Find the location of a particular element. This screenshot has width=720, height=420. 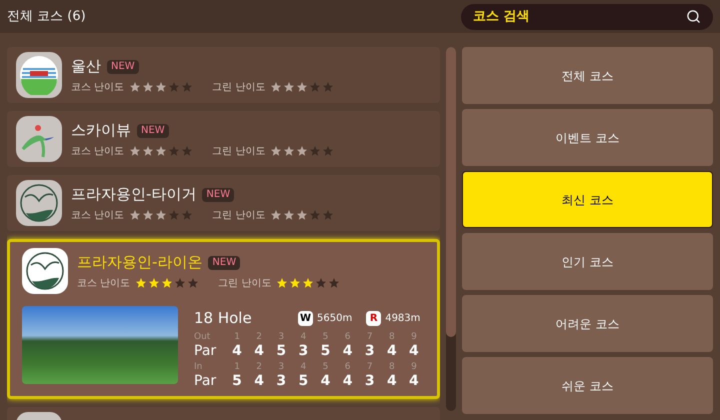

scrollbar-thumb is located at coordinates (451, 192).